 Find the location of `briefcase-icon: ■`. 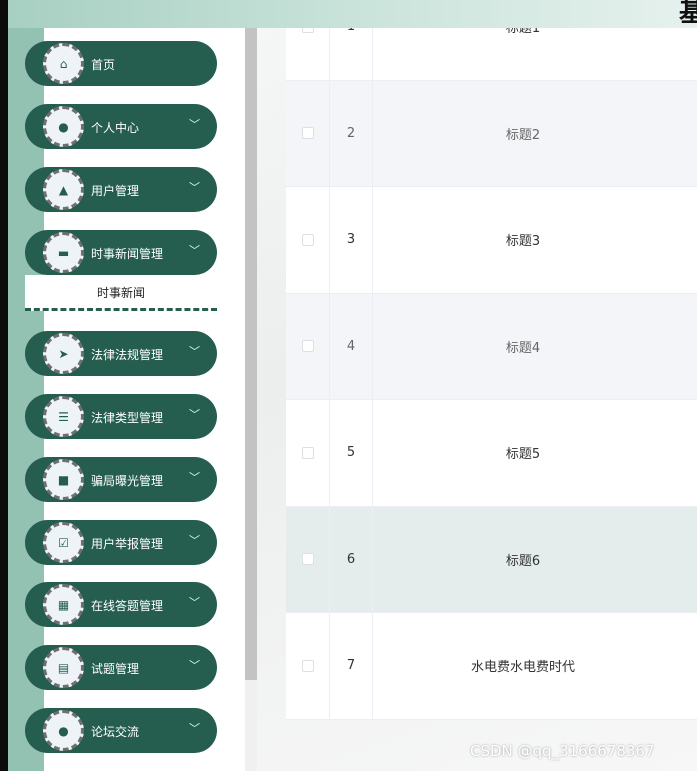

briefcase-icon: ■ is located at coordinates (63, 479).